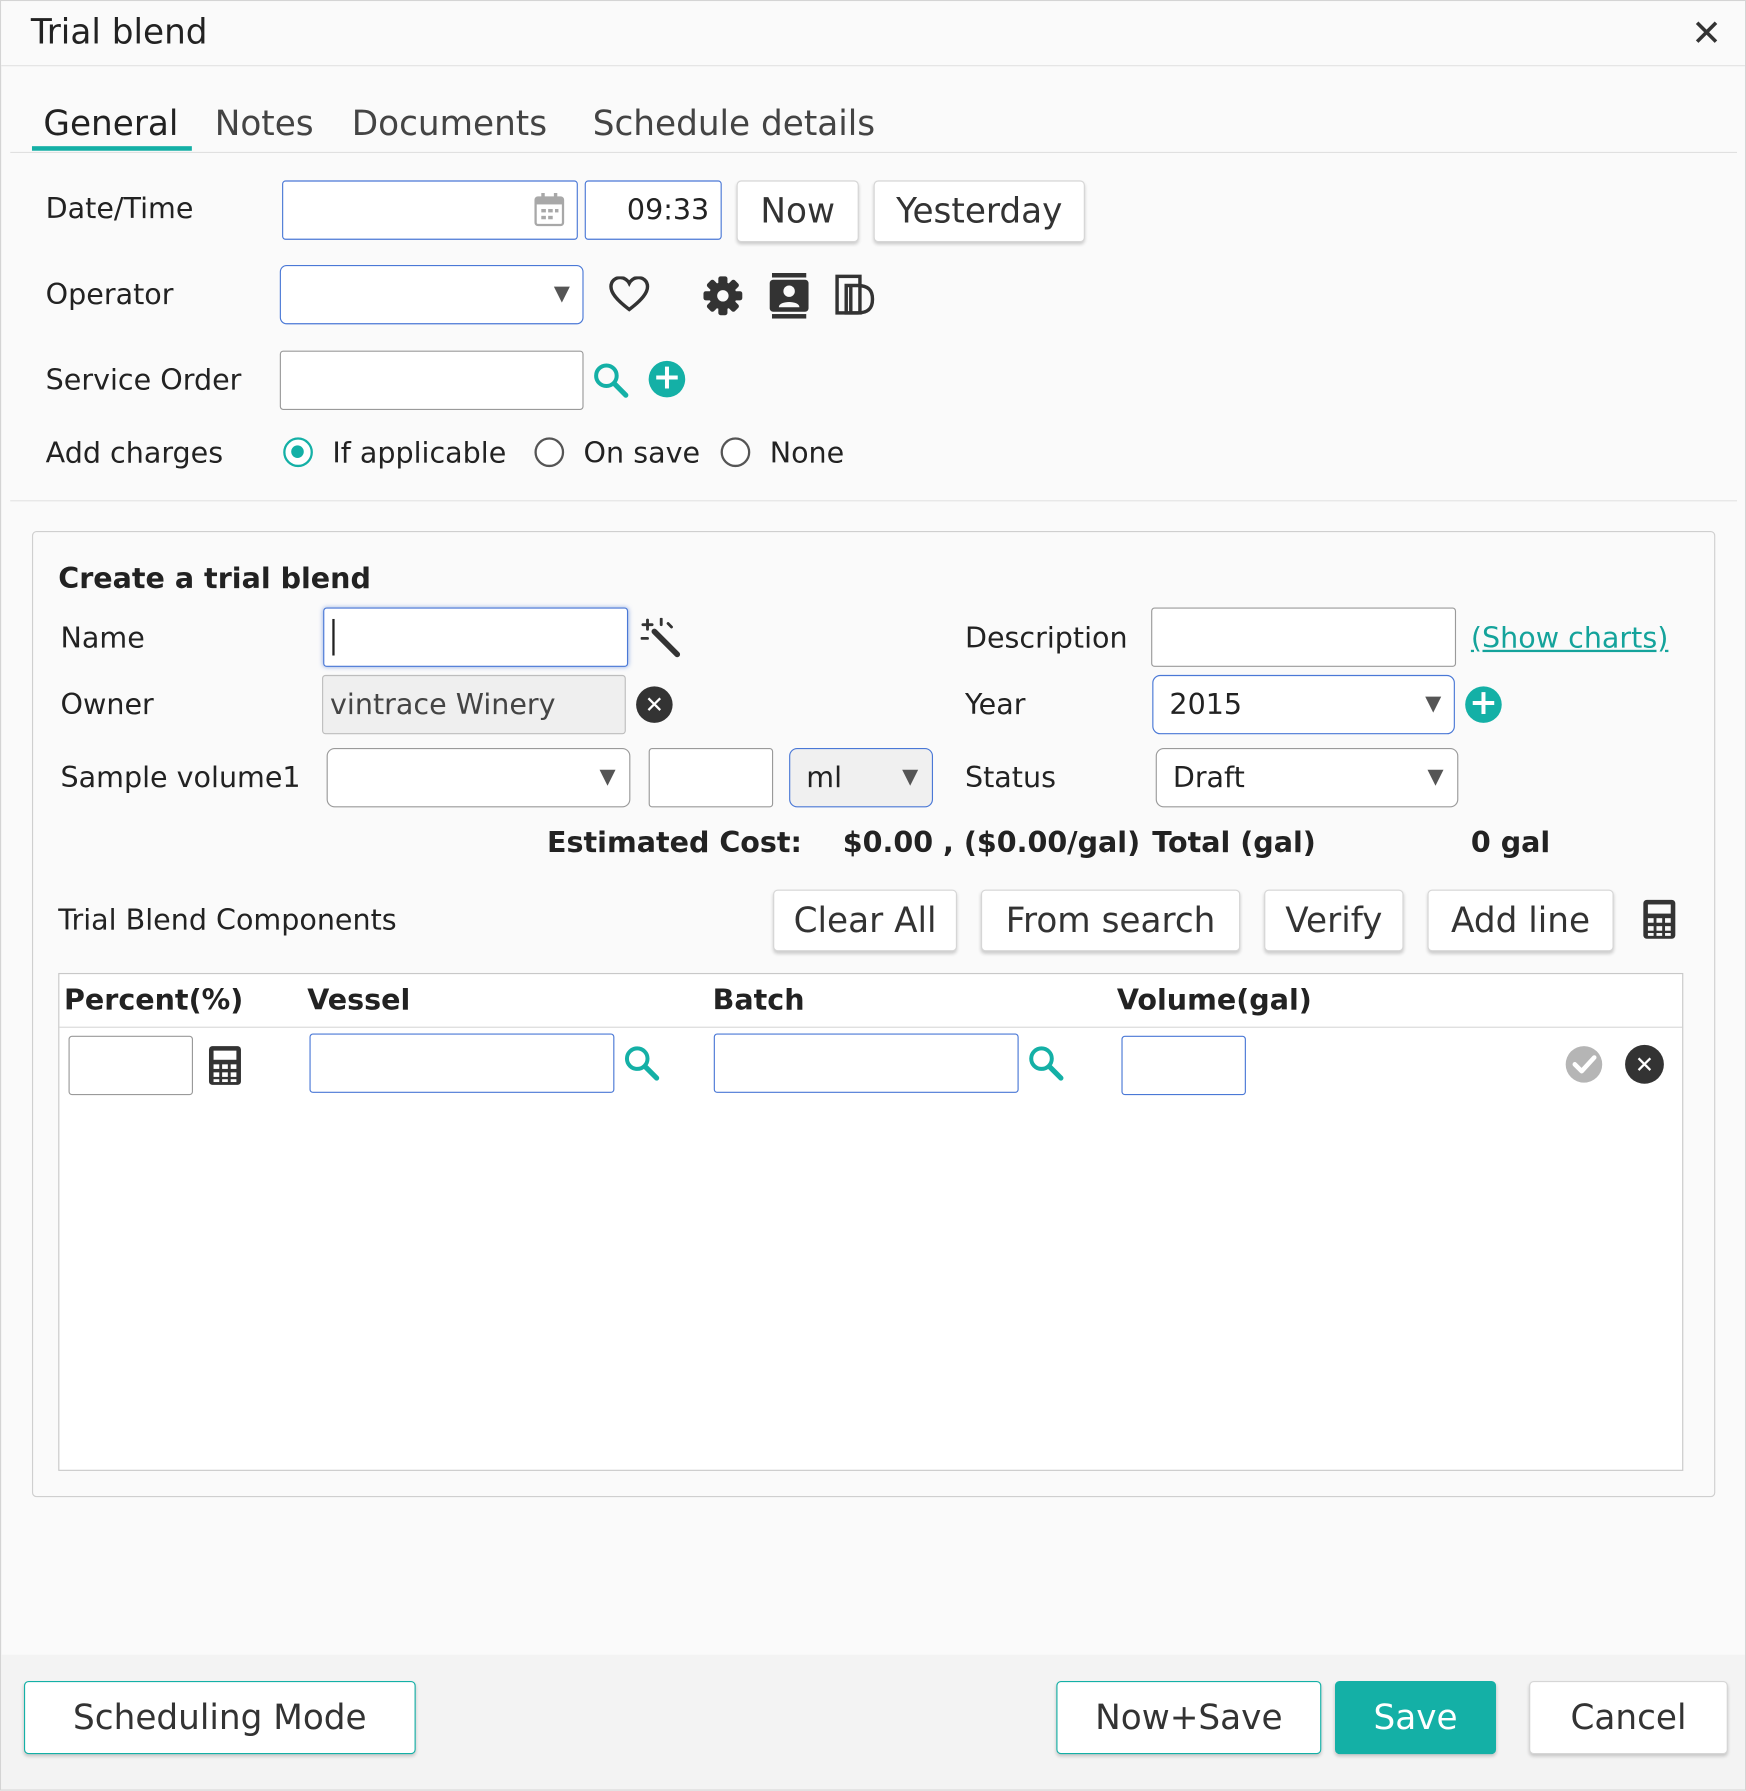  What do you see at coordinates (642, 453) in the screenshot?
I see `radio-on-save-label: On save` at bounding box center [642, 453].